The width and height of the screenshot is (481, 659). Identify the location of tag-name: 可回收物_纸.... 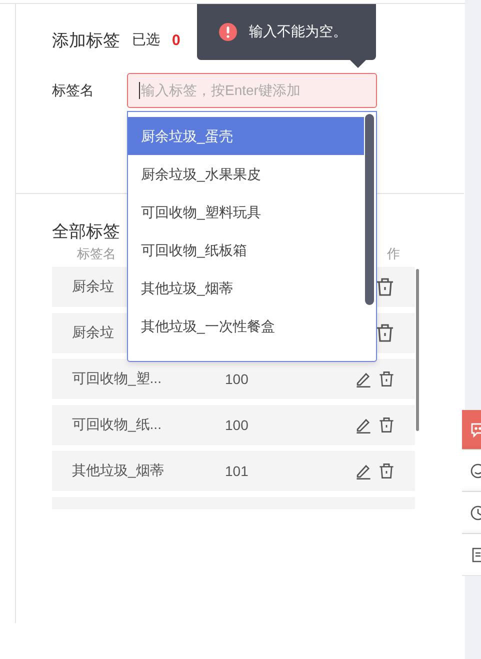
(117, 425).